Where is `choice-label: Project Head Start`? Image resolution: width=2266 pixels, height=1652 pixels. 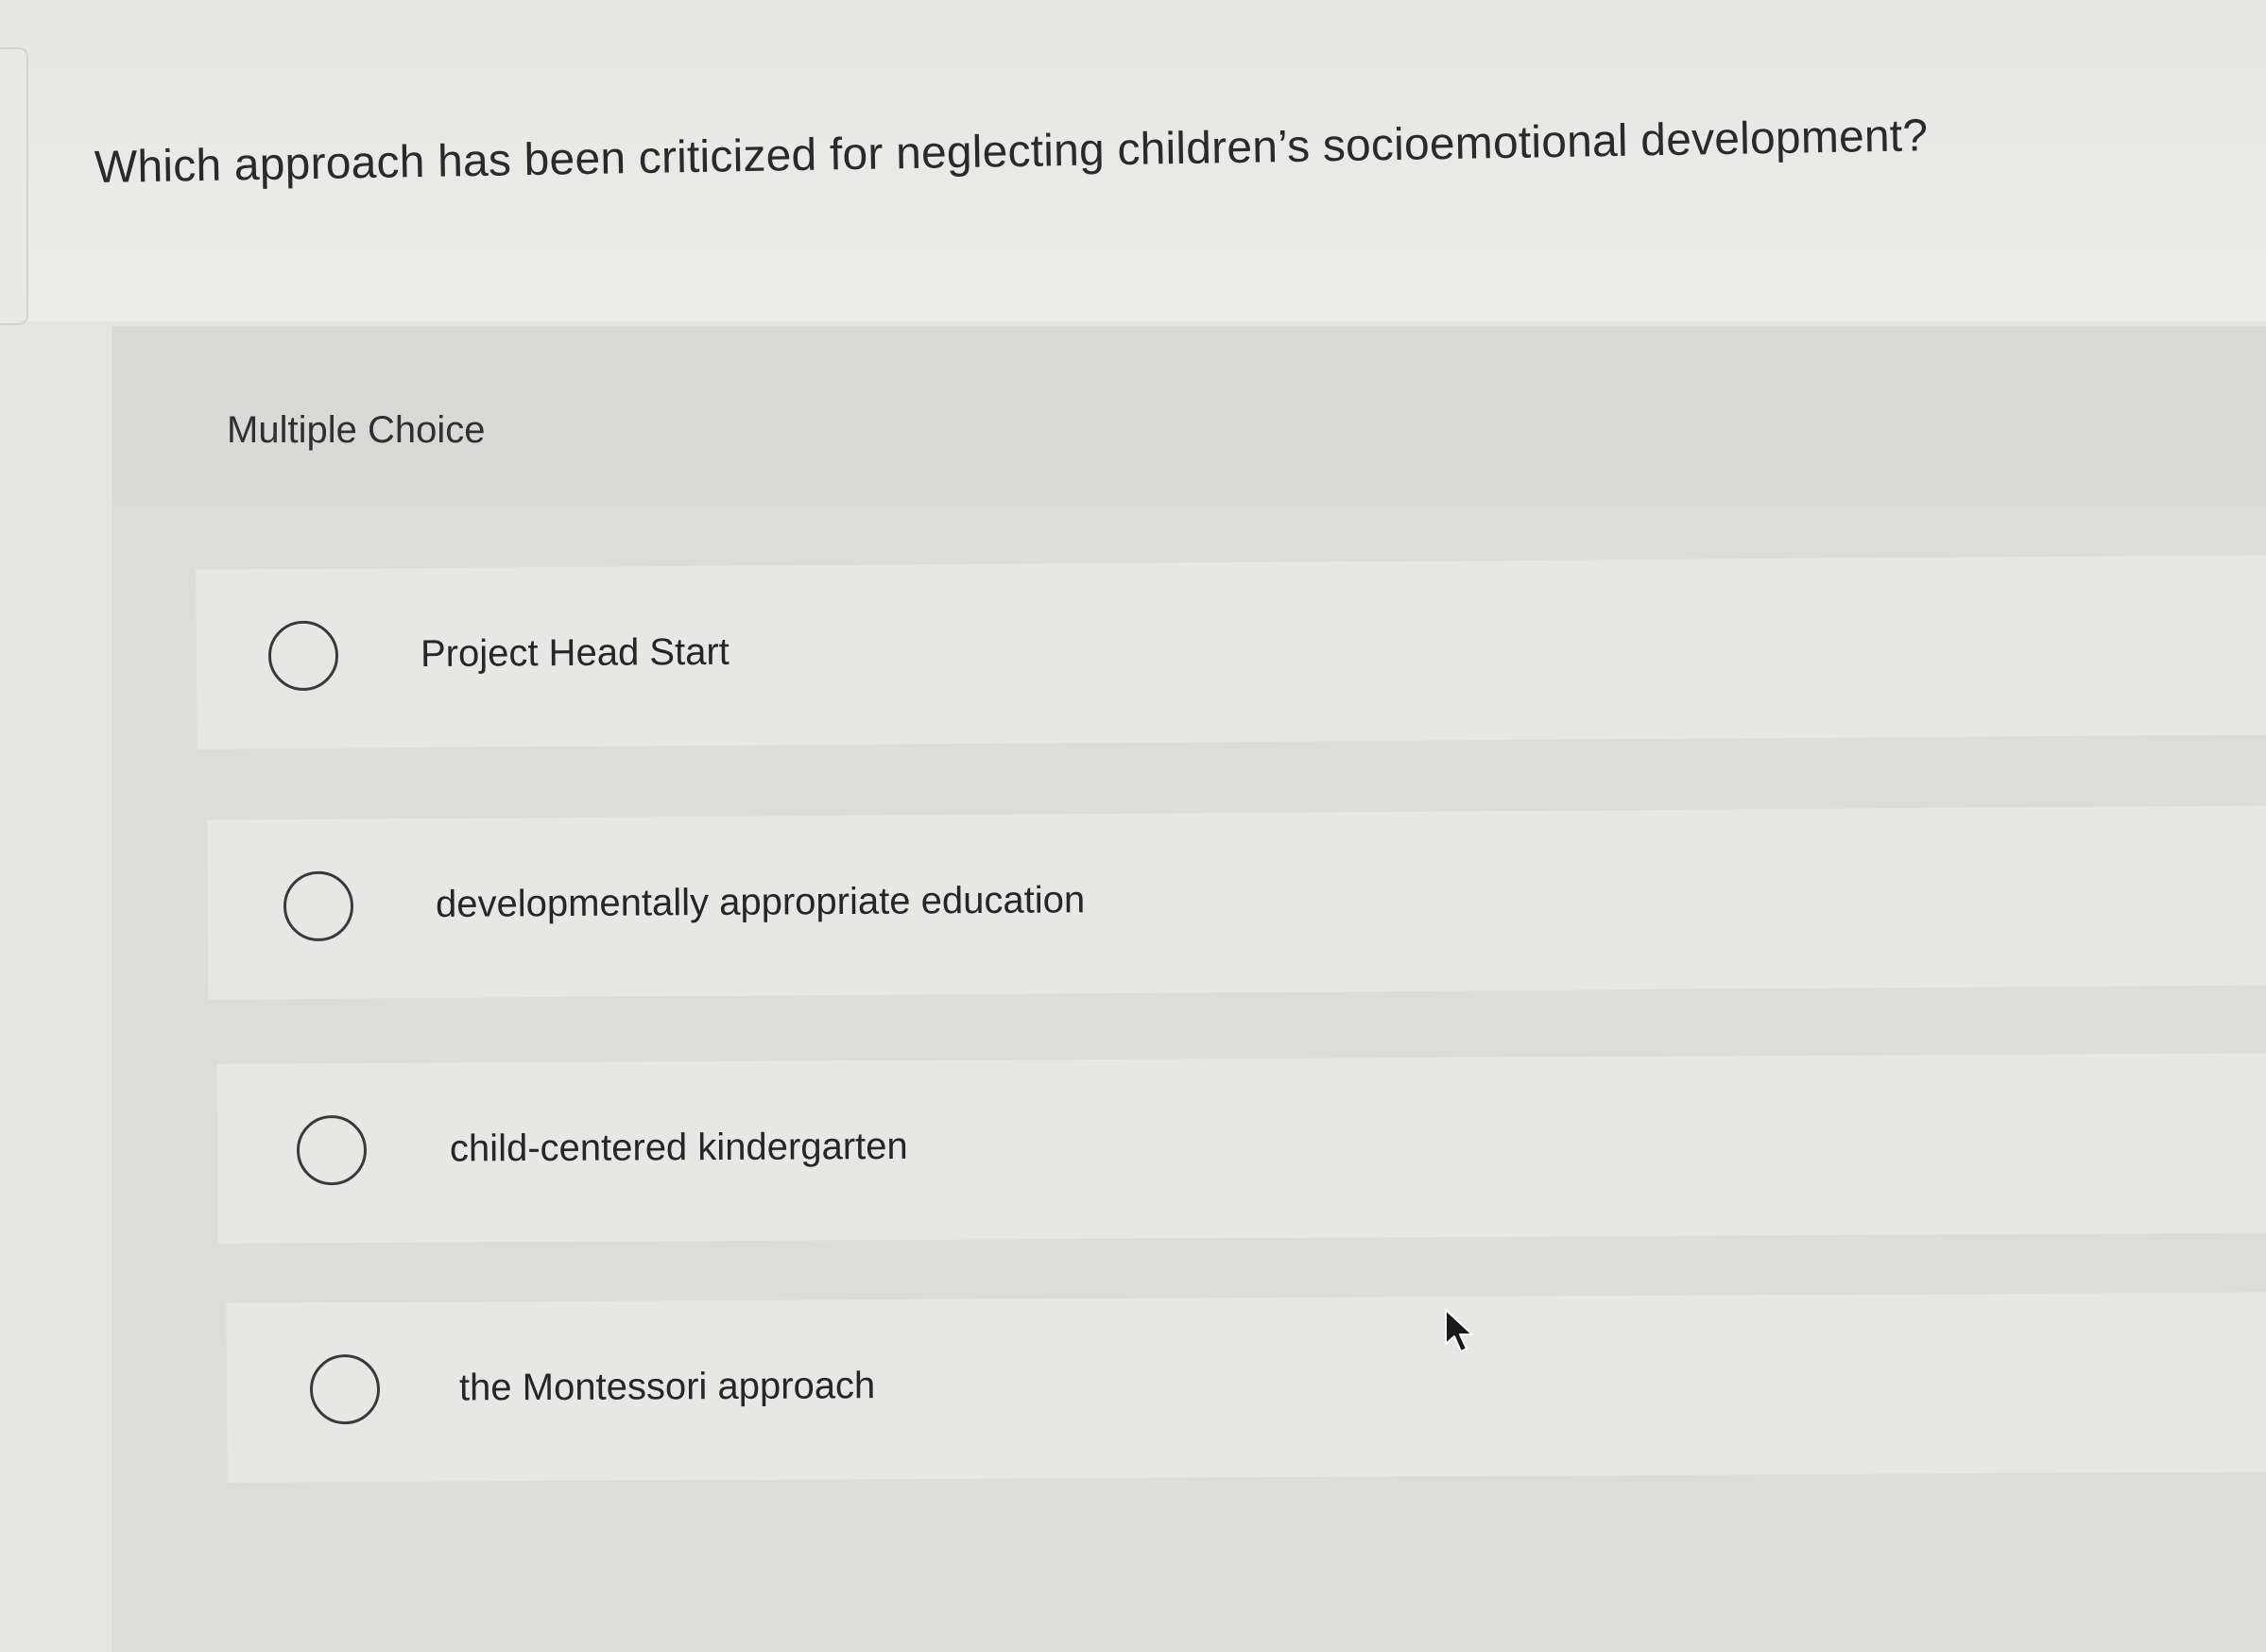
choice-label: Project Head Start is located at coordinates (575, 653).